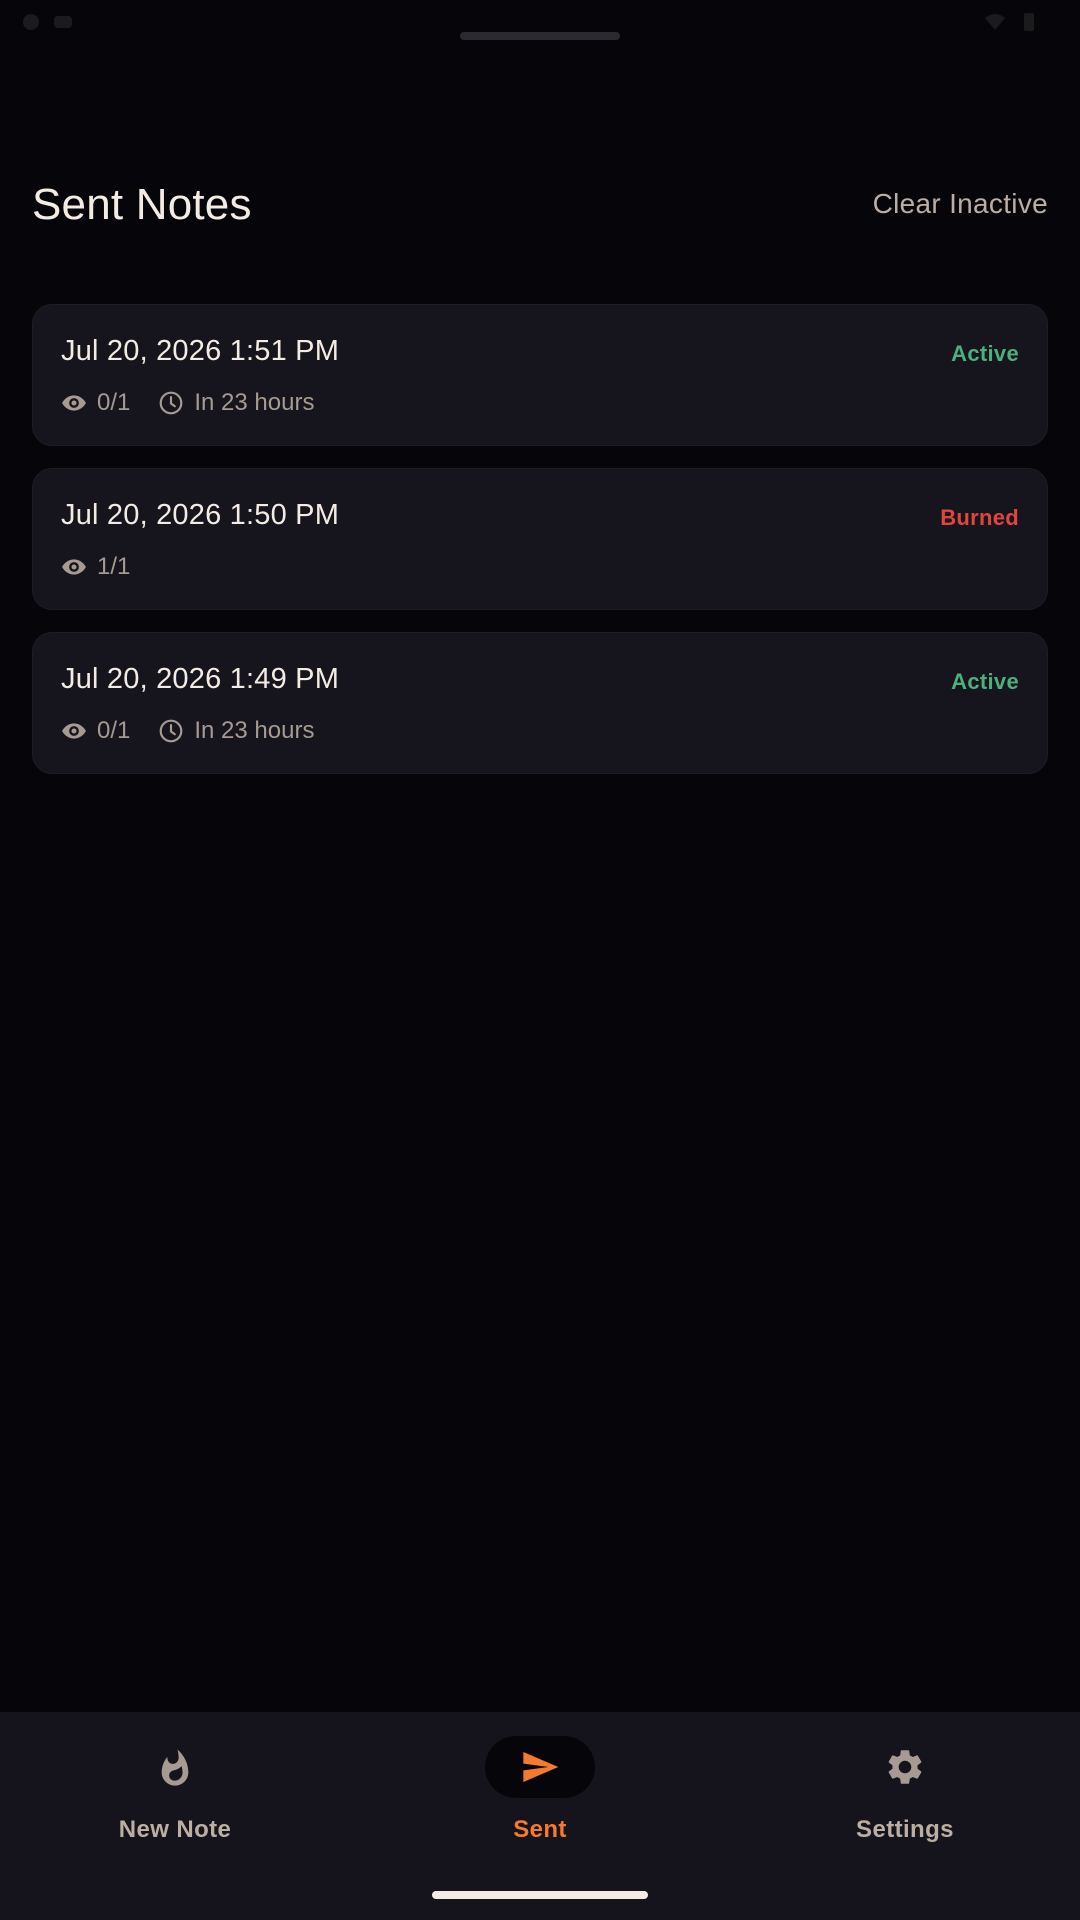 The image size is (1080, 1920). I want to click on nav-label: Sent, so click(540, 1829).